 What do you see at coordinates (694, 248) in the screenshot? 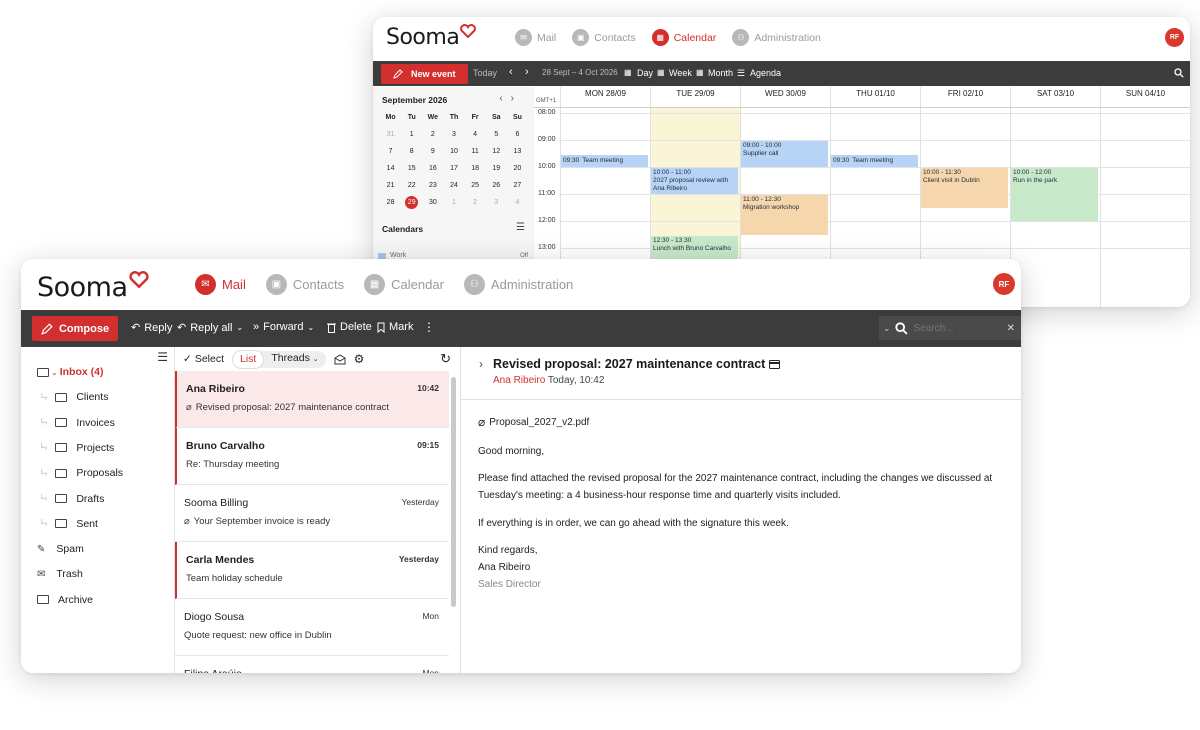
I see `calendar-event: 12:30 - 13:30 Lunch with Bruno Carvalho` at bounding box center [694, 248].